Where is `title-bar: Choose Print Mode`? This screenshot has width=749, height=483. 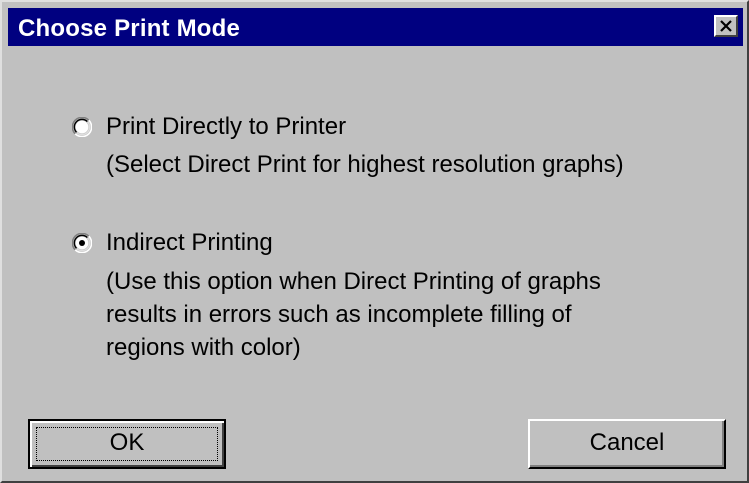 title-bar: Choose Print Mode is located at coordinates (375, 27).